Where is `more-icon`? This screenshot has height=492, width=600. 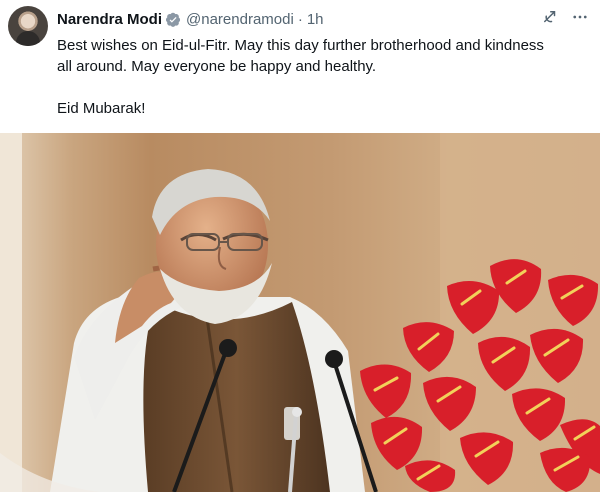
more-icon is located at coordinates (580, 17).